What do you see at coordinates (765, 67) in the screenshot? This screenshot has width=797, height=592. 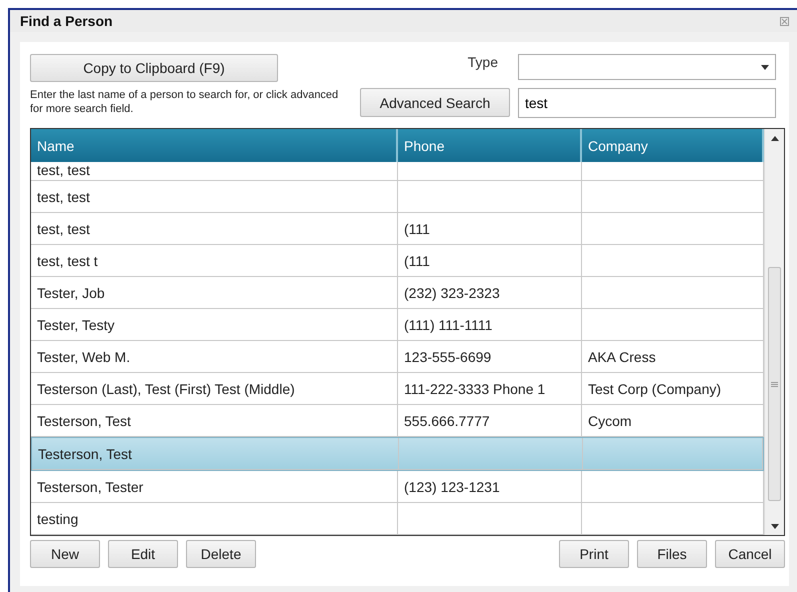 I see `dropdown-caret-icon` at bounding box center [765, 67].